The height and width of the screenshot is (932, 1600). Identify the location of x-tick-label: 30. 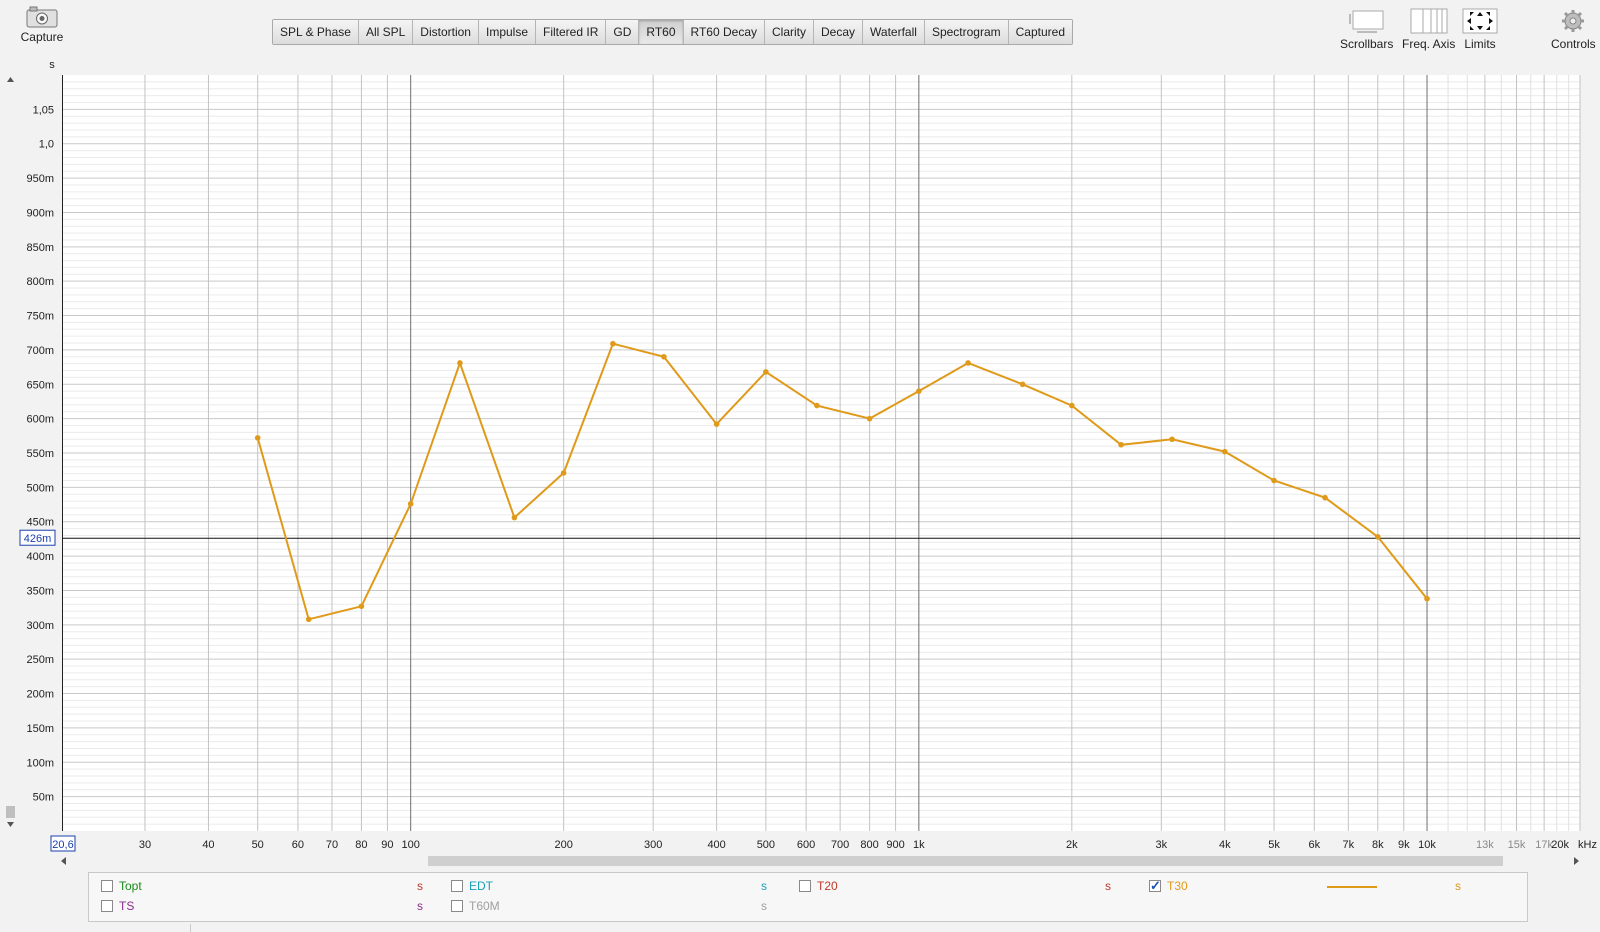
(145, 845).